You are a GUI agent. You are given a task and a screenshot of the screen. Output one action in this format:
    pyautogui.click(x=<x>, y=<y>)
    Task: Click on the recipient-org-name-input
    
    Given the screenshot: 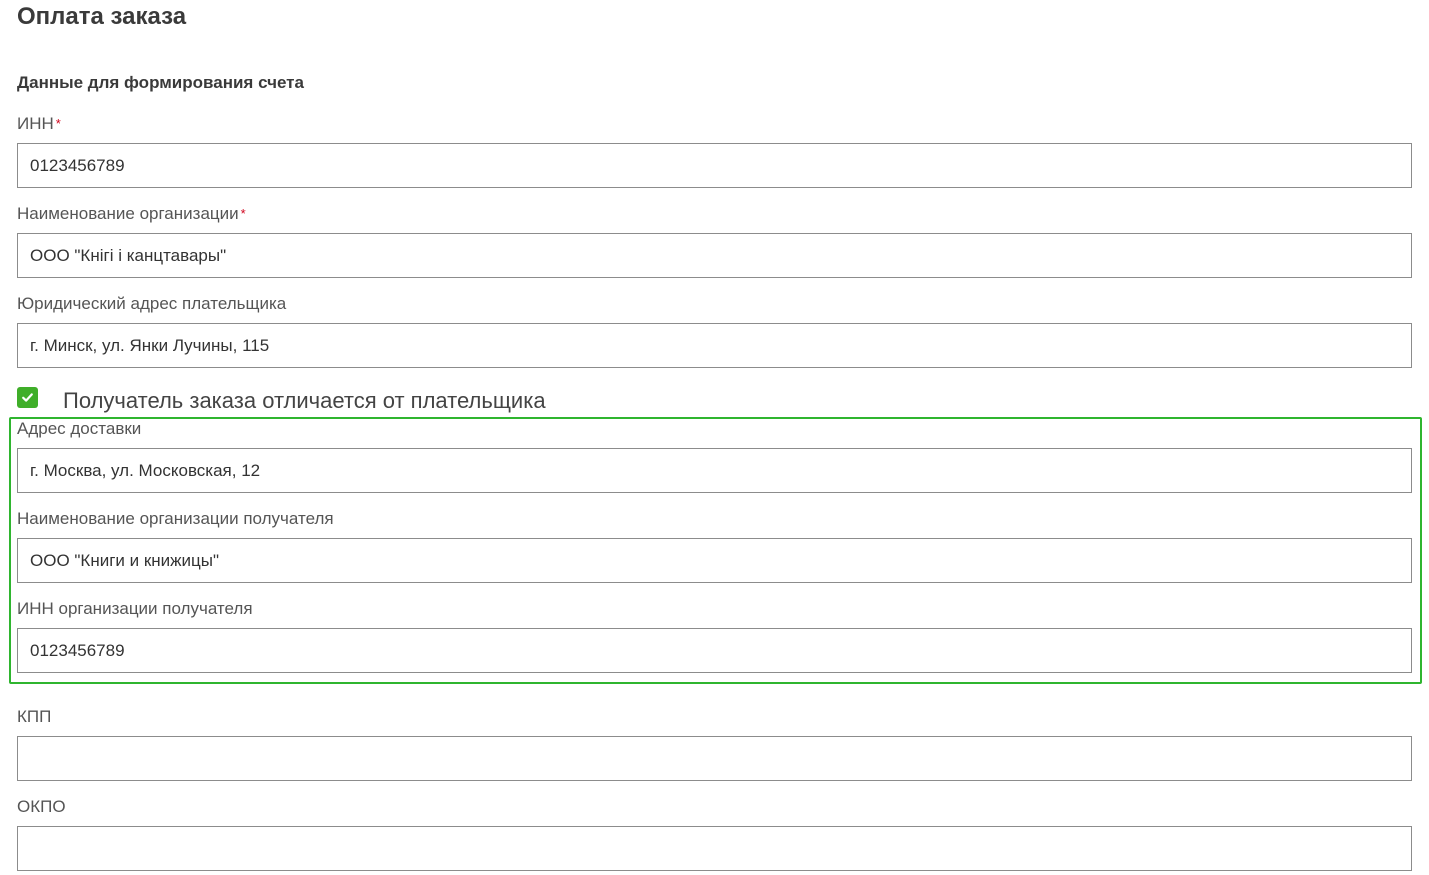 What is the action you would take?
    pyautogui.click(x=714, y=560)
    